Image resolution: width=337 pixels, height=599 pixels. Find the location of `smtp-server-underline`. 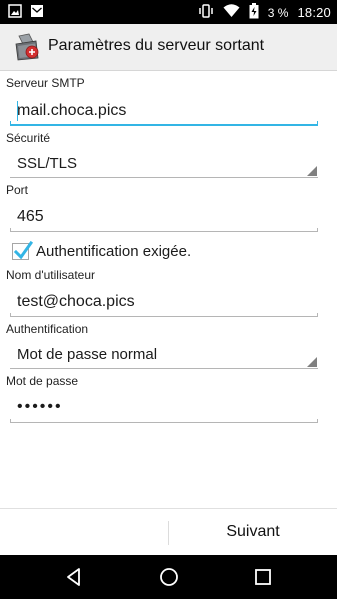

smtp-server-underline is located at coordinates (164, 123).